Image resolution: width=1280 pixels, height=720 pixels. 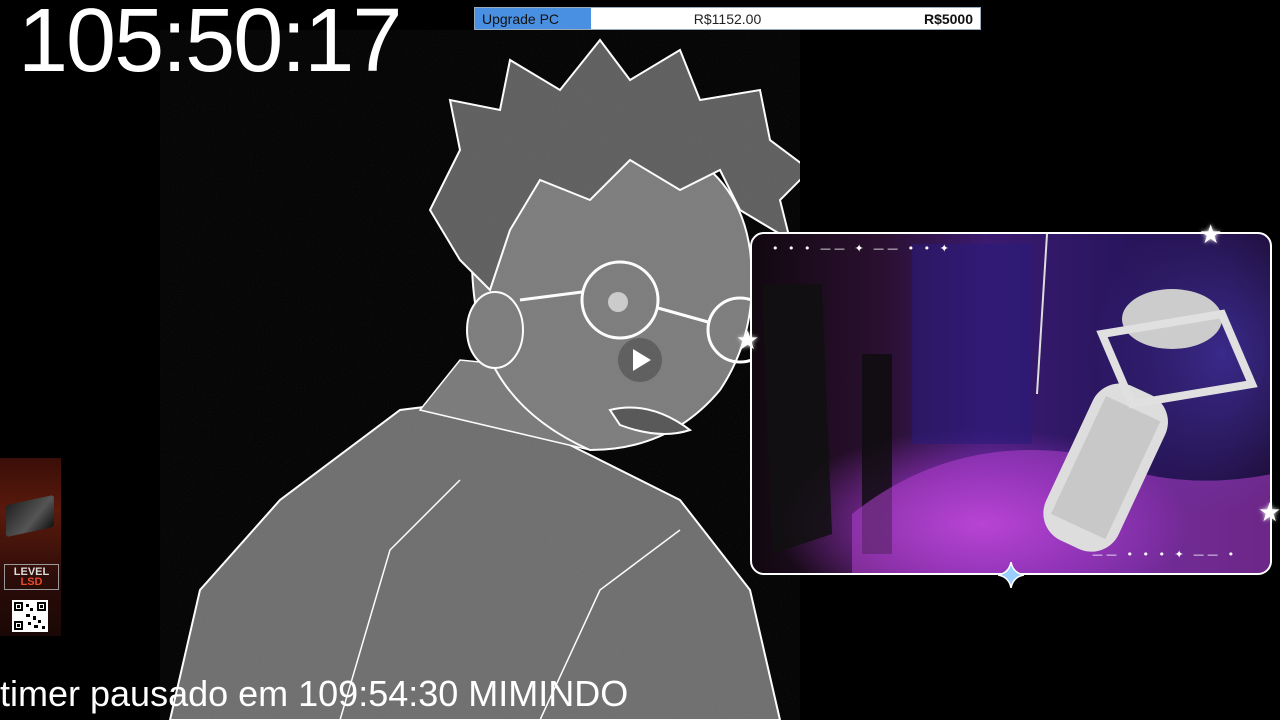 I want to click on stream-timer: 105:50:17, so click(x=210, y=45).